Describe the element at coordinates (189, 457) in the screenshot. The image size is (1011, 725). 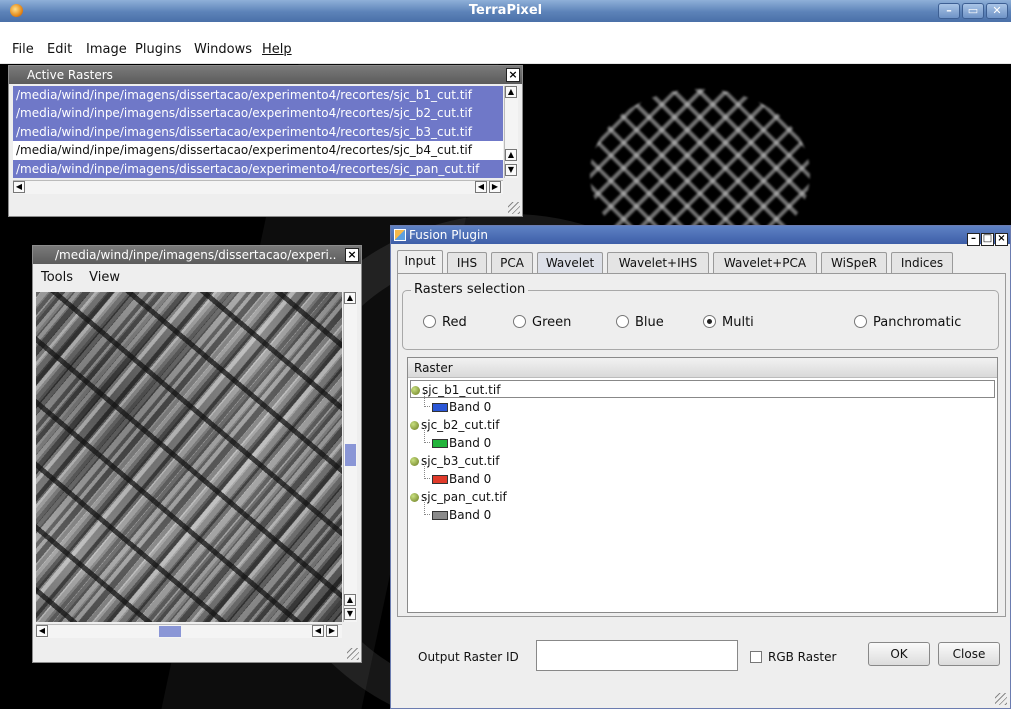
I see `satellite-image` at that location.